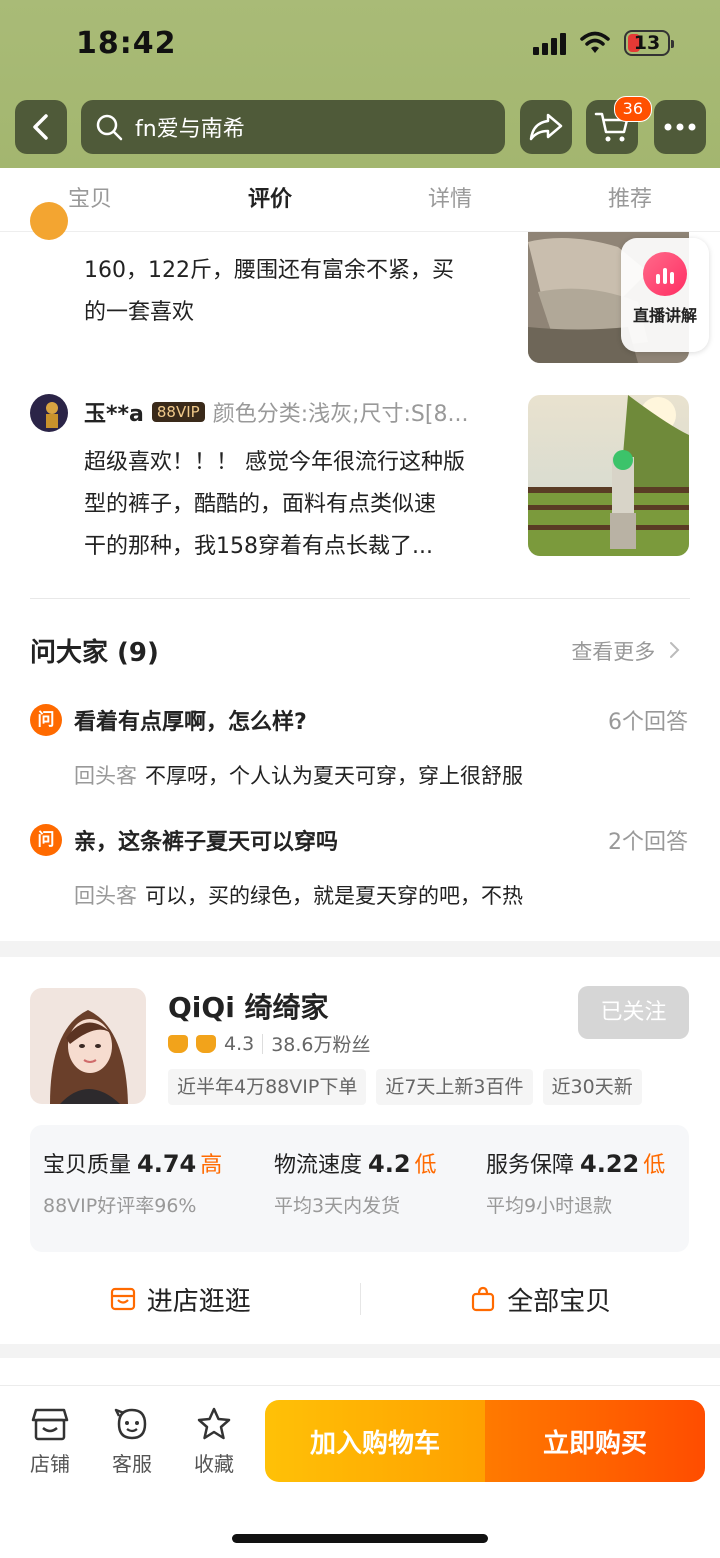 The height and width of the screenshot is (1558, 720). What do you see at coordinates (450, 199) in the screenshot?
I see `tab-details: 详情` at bounding box center [450, 199].